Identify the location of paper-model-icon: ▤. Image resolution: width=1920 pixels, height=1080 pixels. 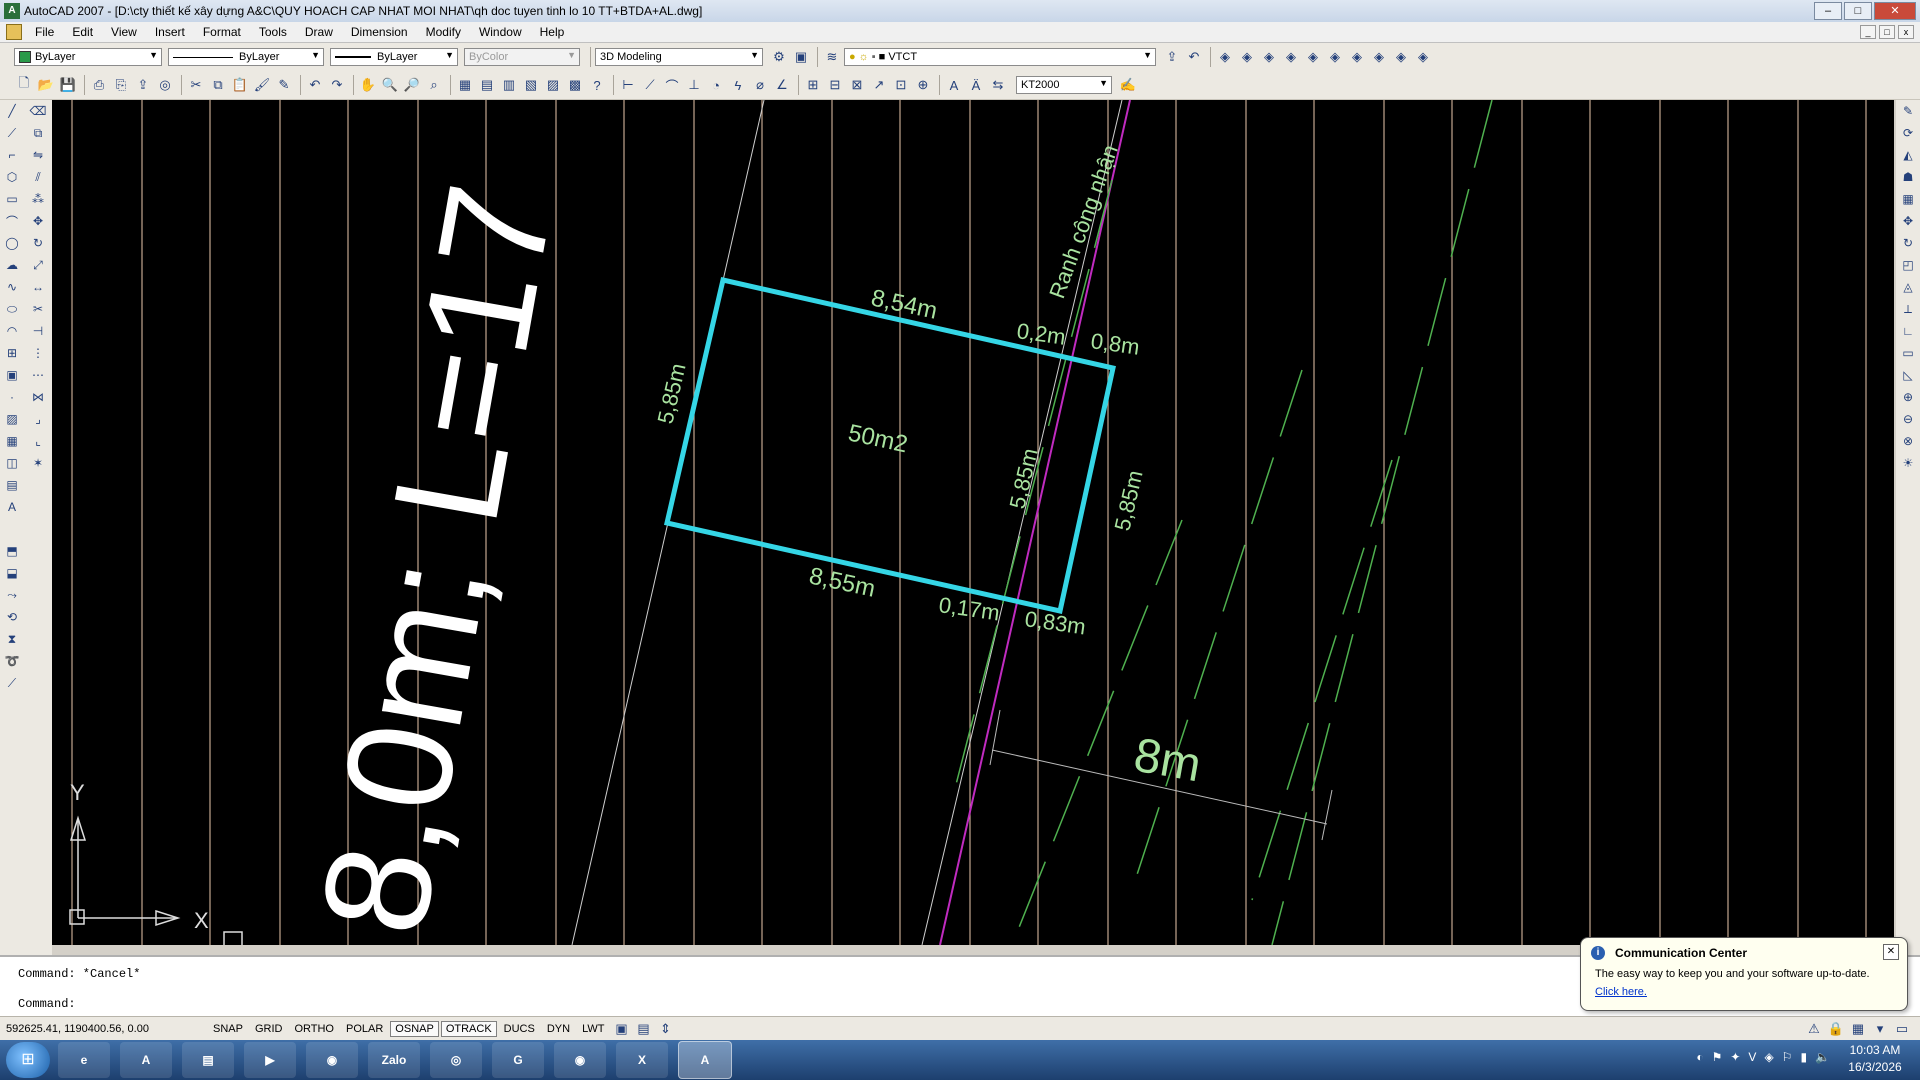
(643, 1029).